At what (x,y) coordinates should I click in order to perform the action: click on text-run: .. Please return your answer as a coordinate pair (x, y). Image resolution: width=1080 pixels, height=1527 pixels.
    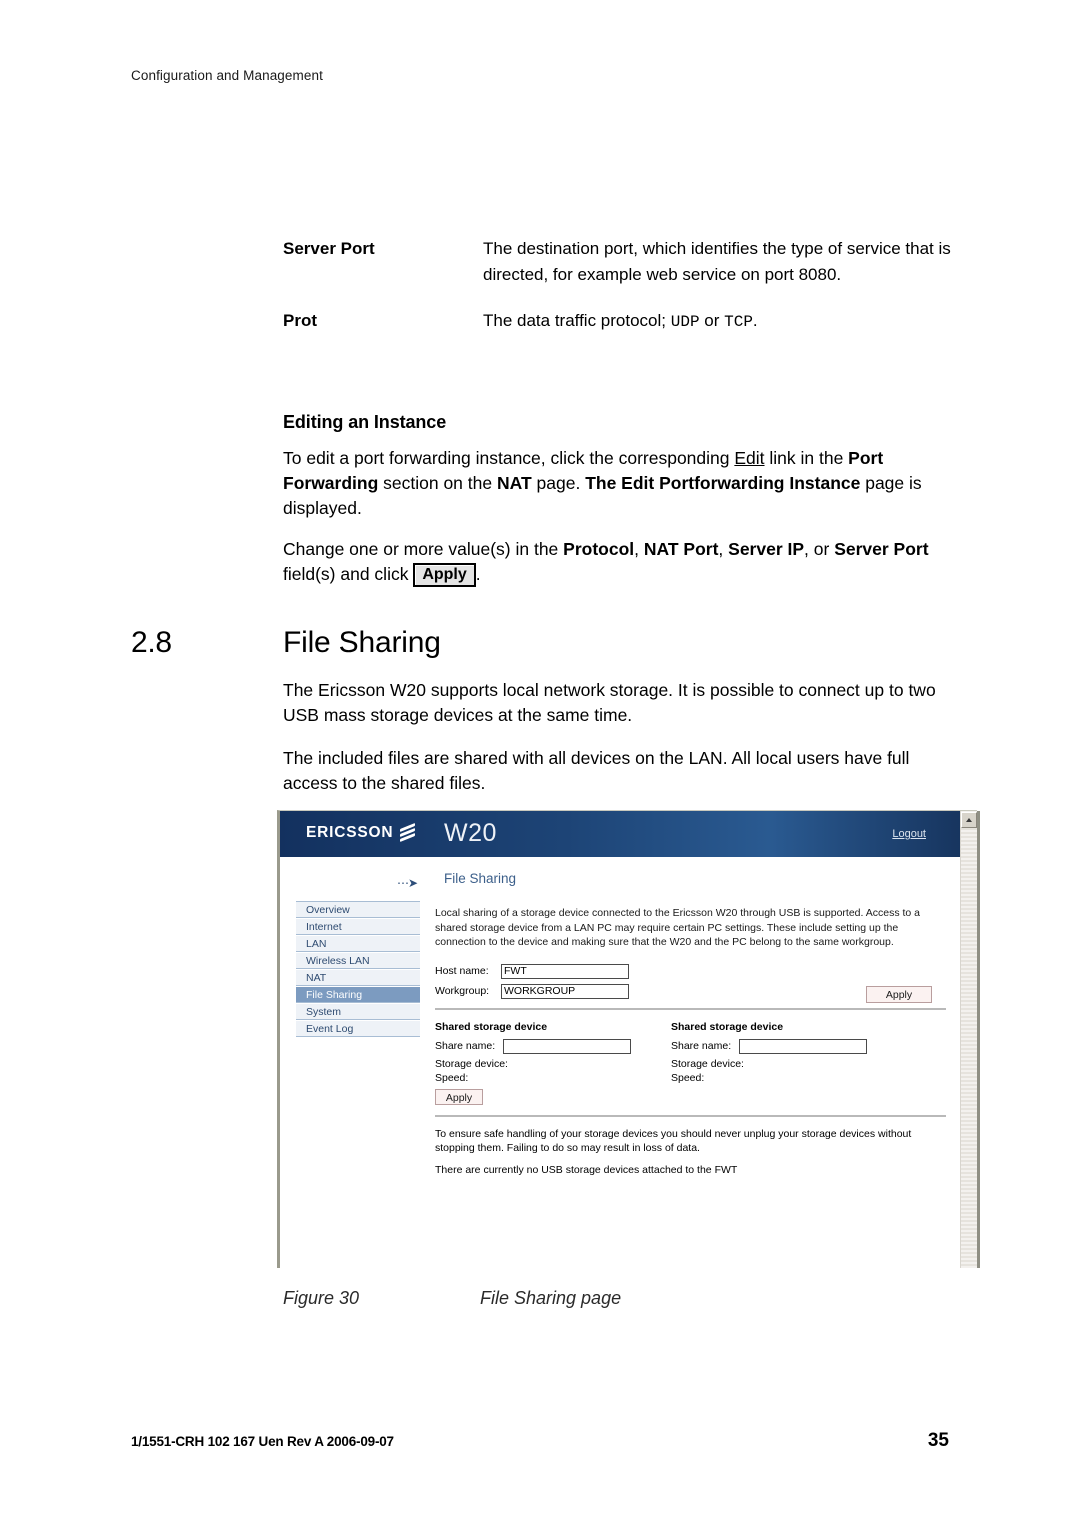
    Looking at the image, I should click on (478, 574).